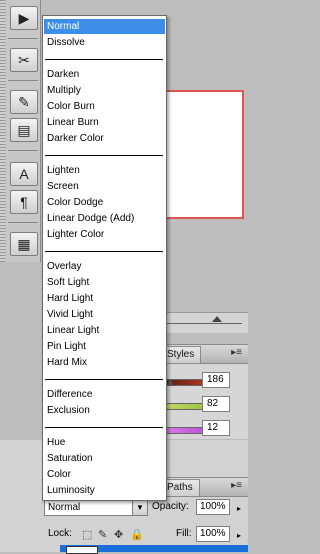 This screenshot has height=554, width=320. What do you see at coordinates (24, 244) in the screenshot?
I see `layer-comps-icon: ▦` at bounding box center [24, 244].